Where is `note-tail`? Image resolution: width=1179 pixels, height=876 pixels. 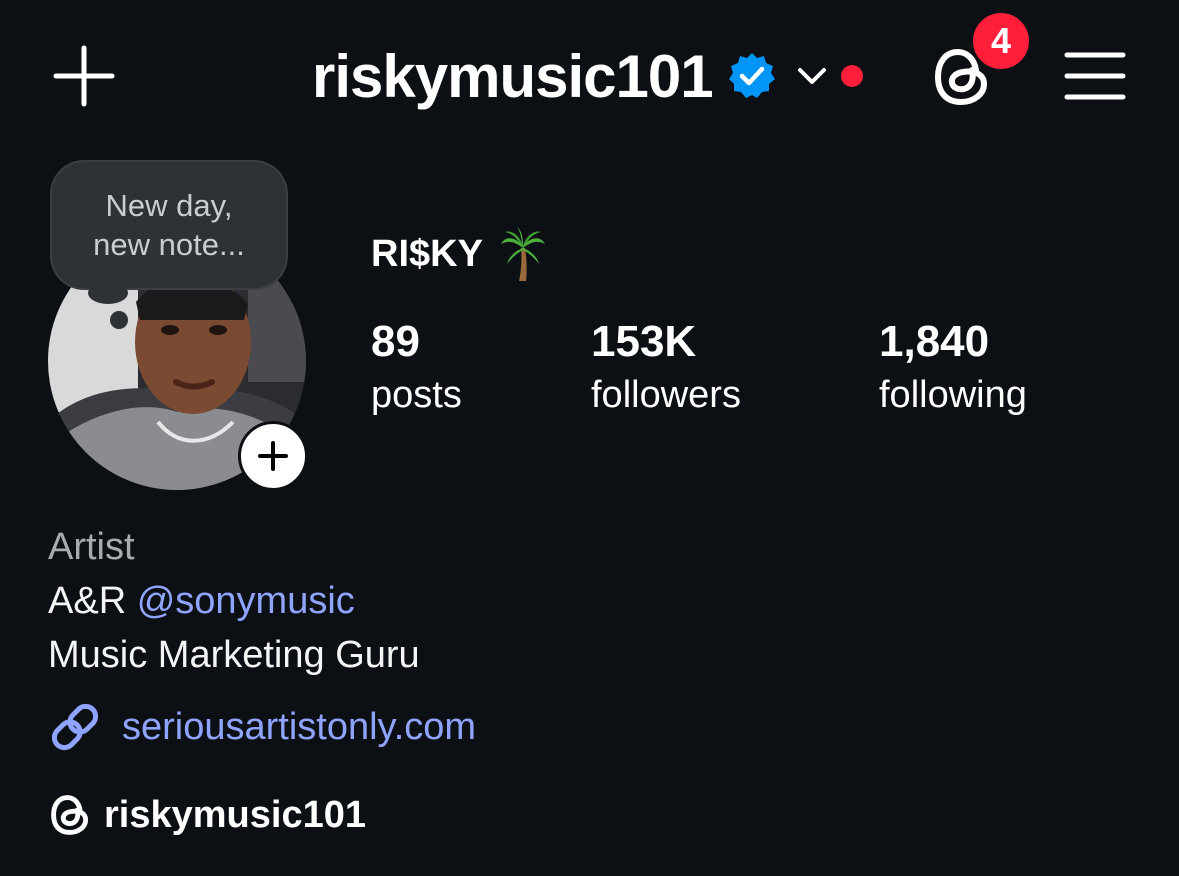
note-tail is located at coordinates (108, 293).